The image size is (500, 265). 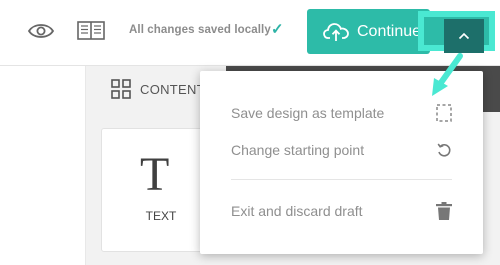 I want to click on more-options-button, so click(x=456, y=32).